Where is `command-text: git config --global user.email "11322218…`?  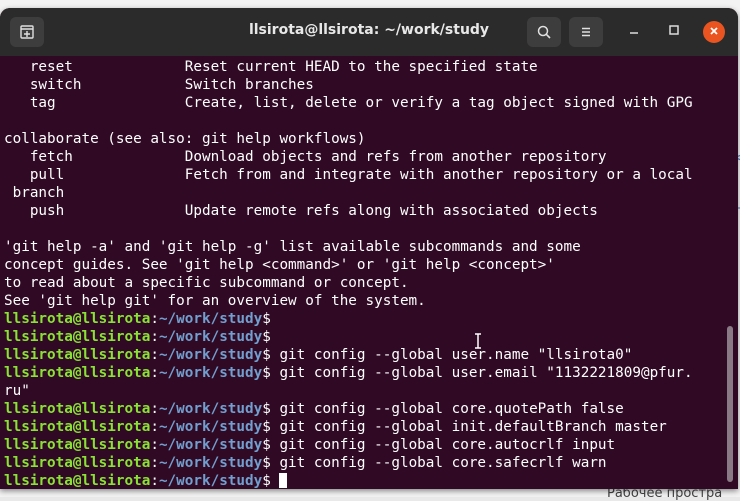
command-text: git config --global user.email "11322218… is located at coordinates (481, 373).